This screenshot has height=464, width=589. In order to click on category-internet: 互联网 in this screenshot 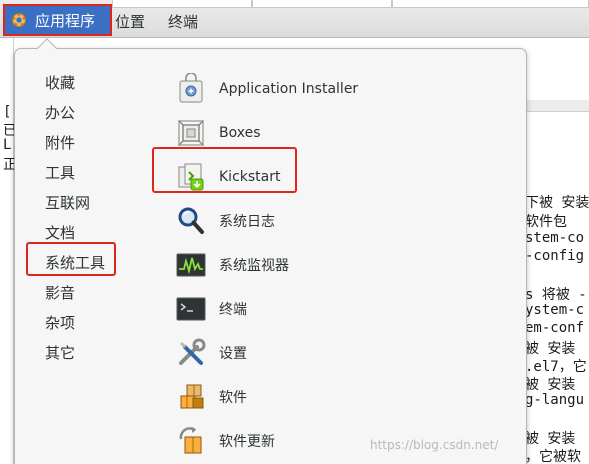, I will do `click(67, 203)`.